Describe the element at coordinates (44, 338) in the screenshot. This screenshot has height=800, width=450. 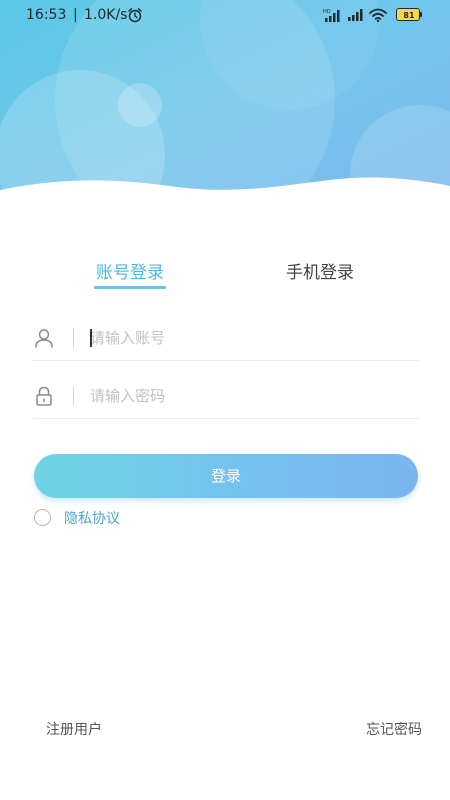
I see `user-icon` at that location.